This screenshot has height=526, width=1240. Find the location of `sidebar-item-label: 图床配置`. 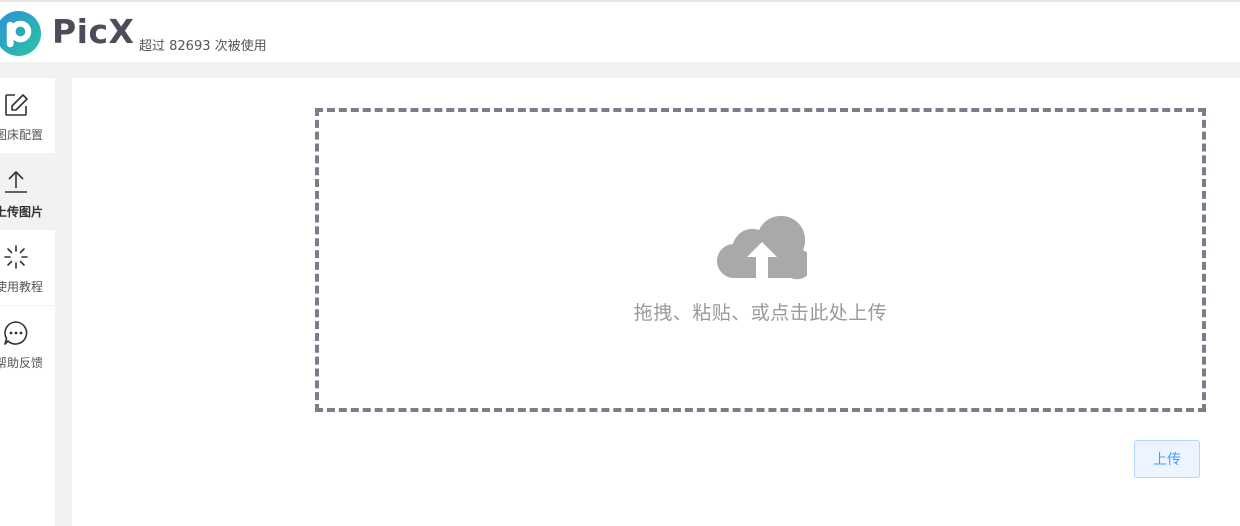

sidebar-item-label: 图床配置 is located at coordinates (22, 135).